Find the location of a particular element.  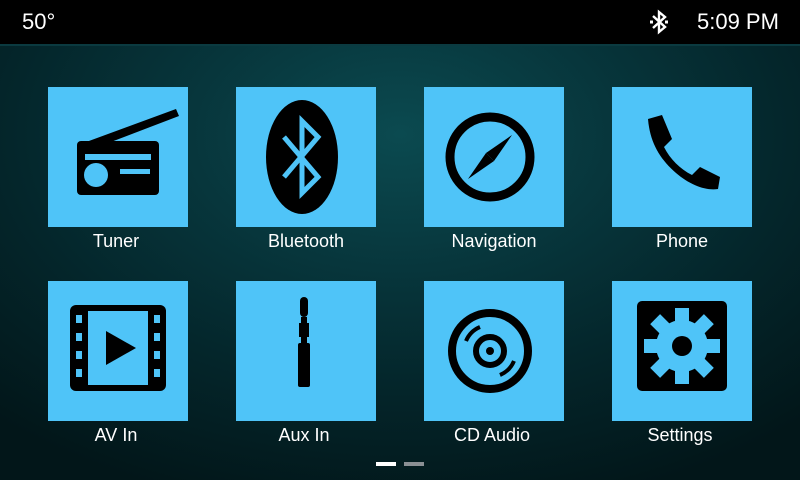

av-in-button is located at coordinates (118, 351).